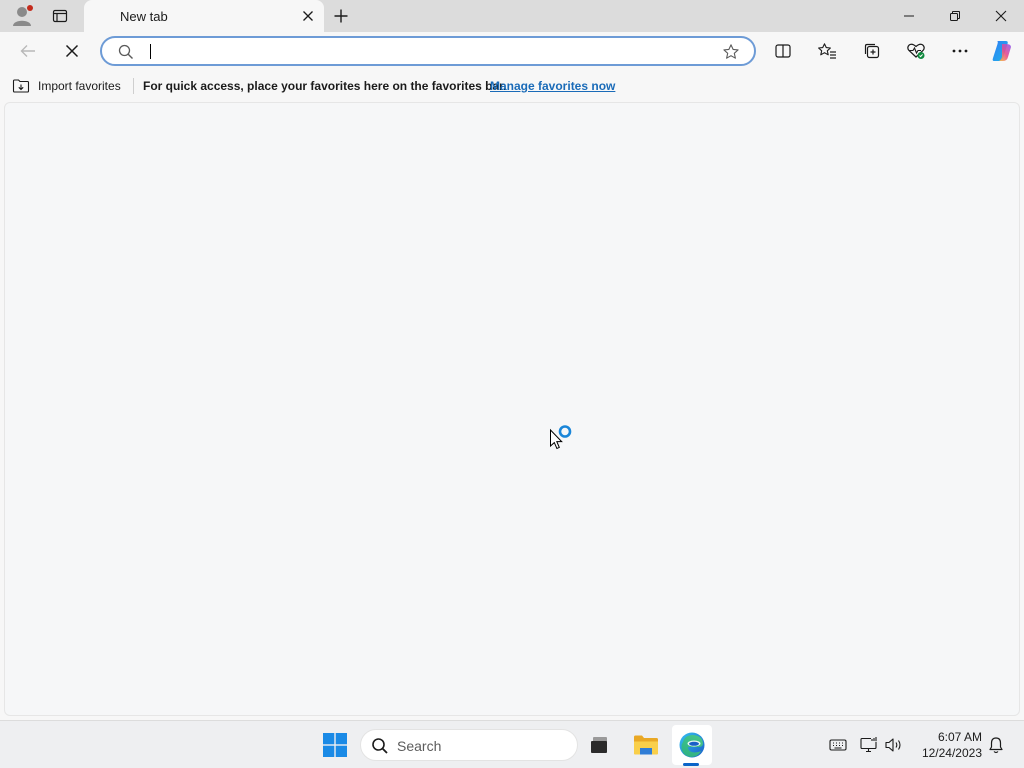 The width and height of the screenshot is (1024, 768). Describe the element at coordinates (469, 745) in the screenshot. I see `taskbar-search-box: Search` at that location.